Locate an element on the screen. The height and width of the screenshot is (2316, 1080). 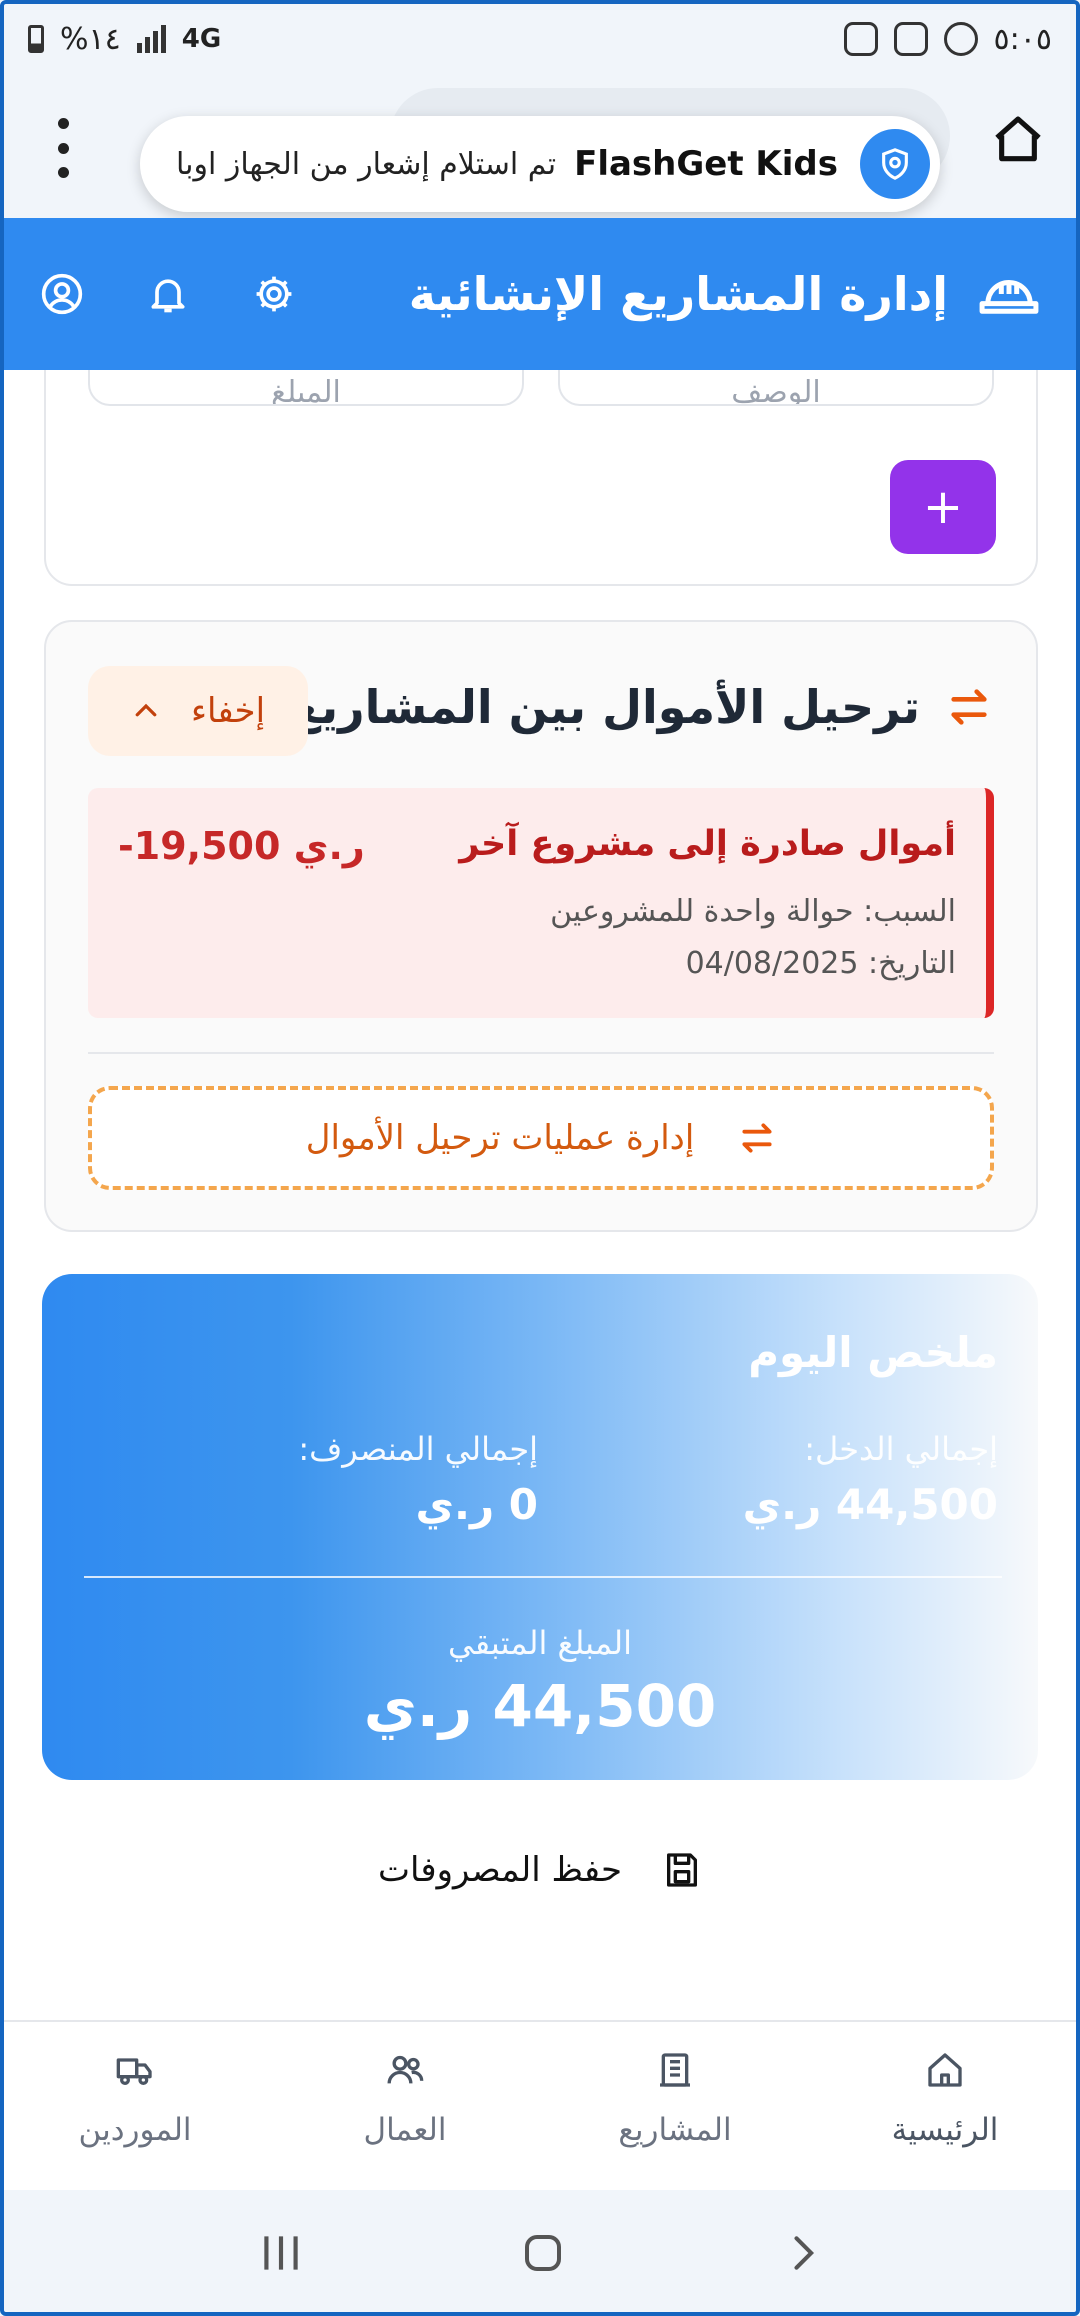
remaining-label: المبلغ المتبقي is located at coordinates (540, 1643).